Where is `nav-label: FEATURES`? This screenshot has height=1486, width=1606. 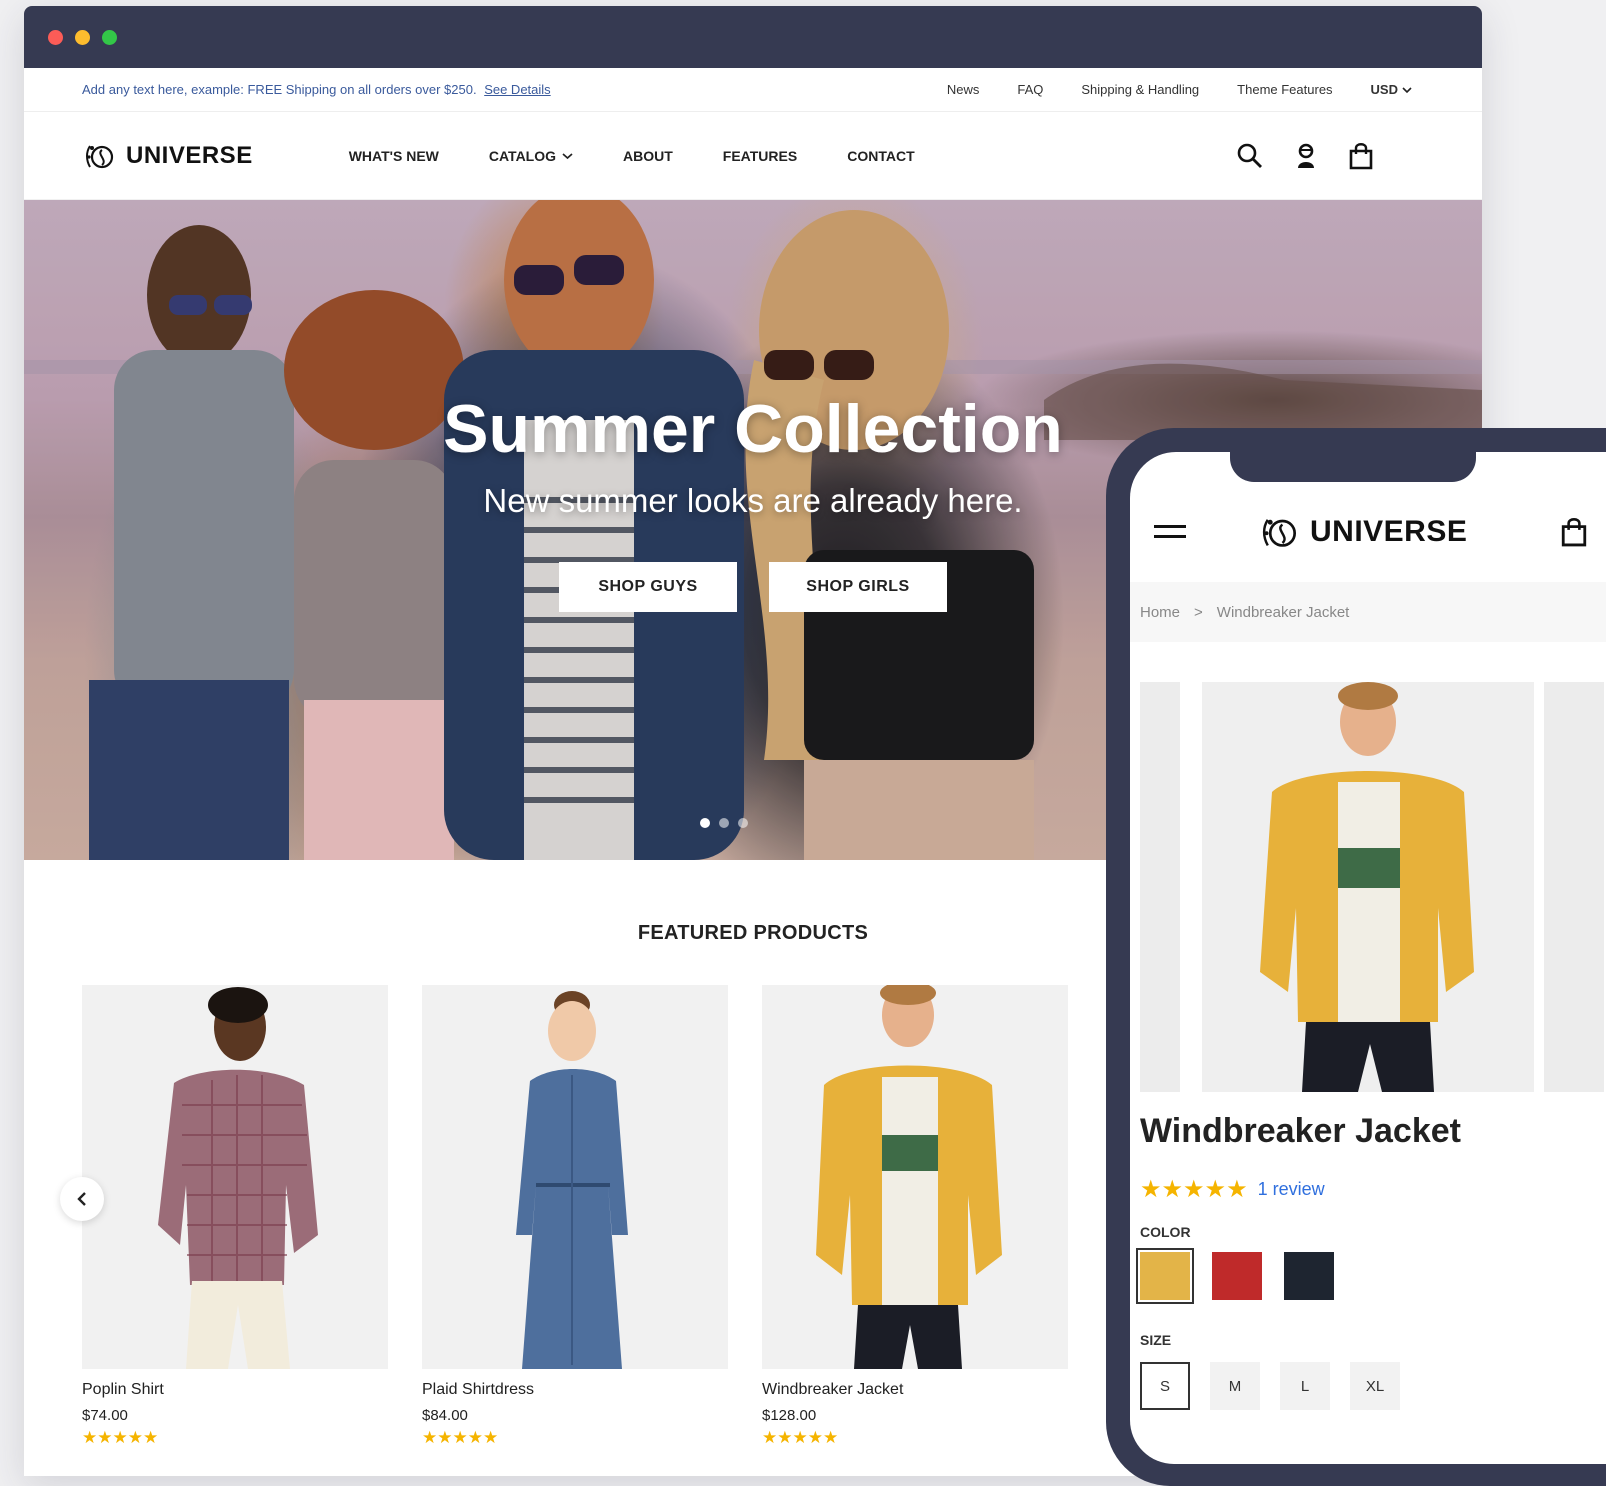
nav-label: FEATURES is located at coordinates (760, 155).